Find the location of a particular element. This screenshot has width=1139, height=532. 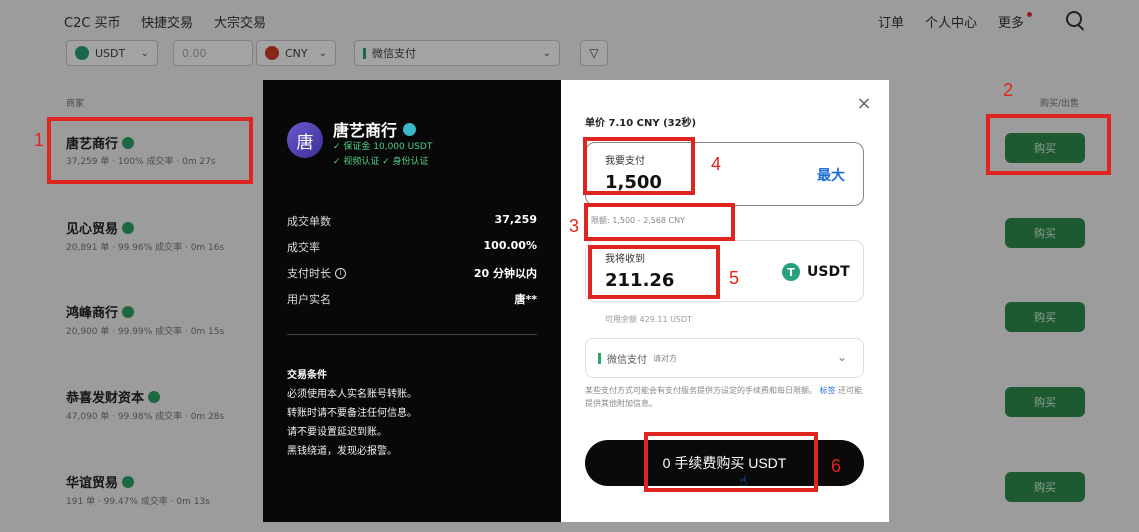

unit-price: 单价 7.10 CNY (32秒) is located at coordinates (641, 123).